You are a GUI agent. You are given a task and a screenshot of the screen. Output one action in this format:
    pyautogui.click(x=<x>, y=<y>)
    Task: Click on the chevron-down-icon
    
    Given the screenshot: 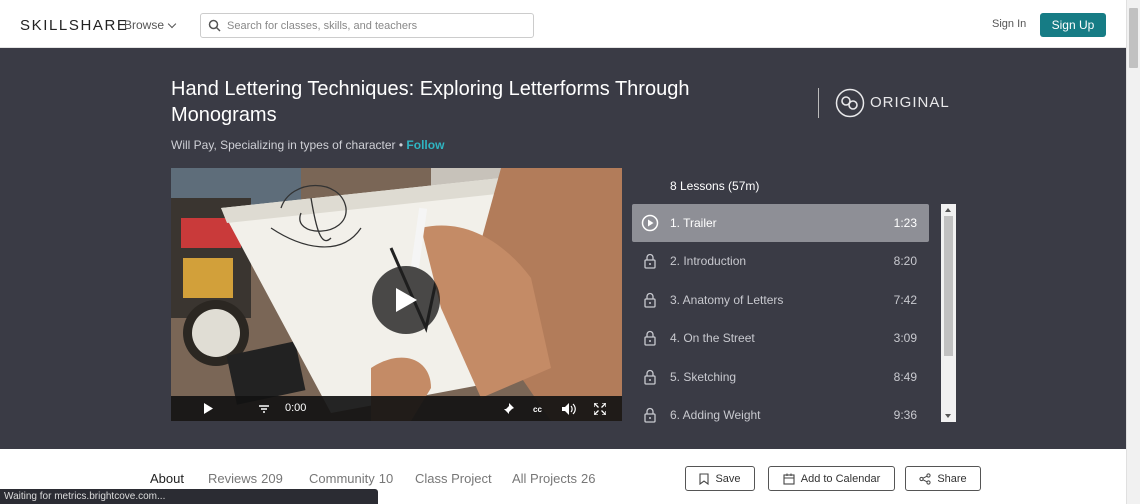 What is the action you would take?
    pyautogui.click(x=172, y=23)
    